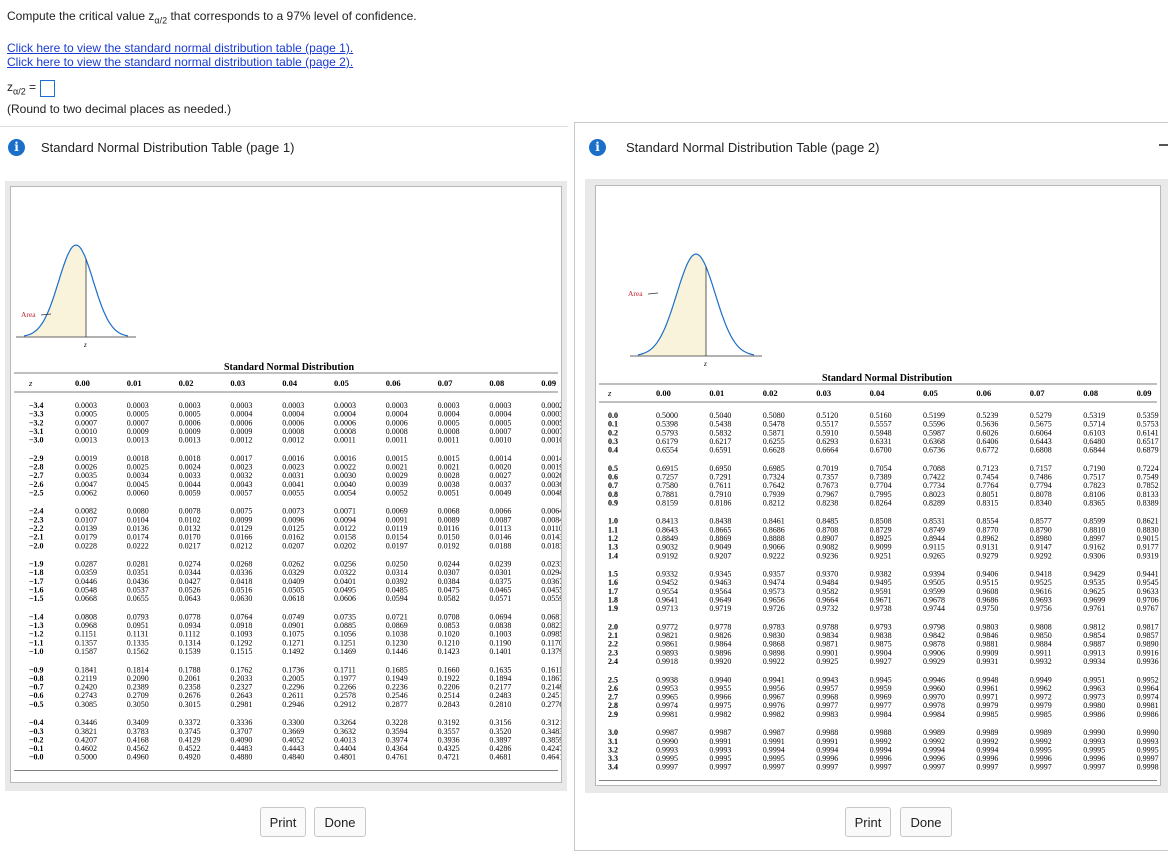 The image size is (1168, 851). What do you see at coordinates (345, 678) in the screenshot?
I see `table-cell: 0.1977` at bounding box center [345, 678].